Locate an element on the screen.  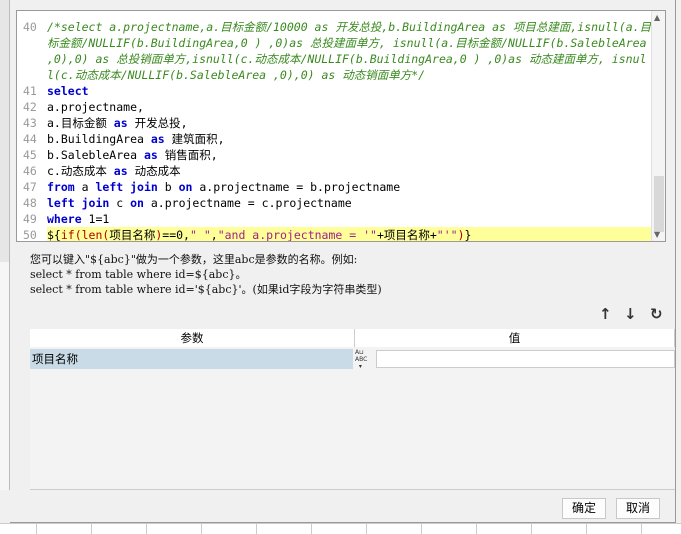
line-text: b.SalebleArea as 销售面积, is located at coordinates (350, 155).